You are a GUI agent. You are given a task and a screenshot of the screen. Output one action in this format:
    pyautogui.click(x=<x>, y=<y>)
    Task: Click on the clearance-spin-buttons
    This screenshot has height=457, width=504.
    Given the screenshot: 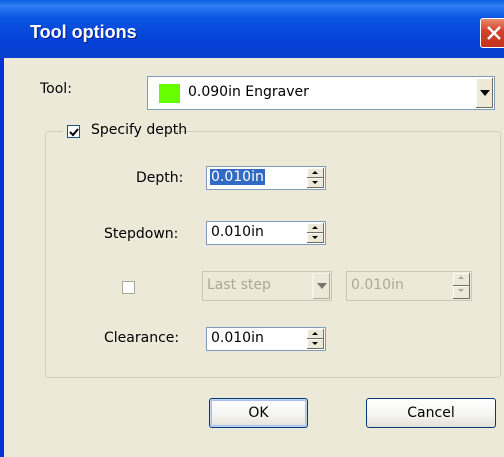 What is the action you would take?
    pyautogui.click(x=315, y=339)
    